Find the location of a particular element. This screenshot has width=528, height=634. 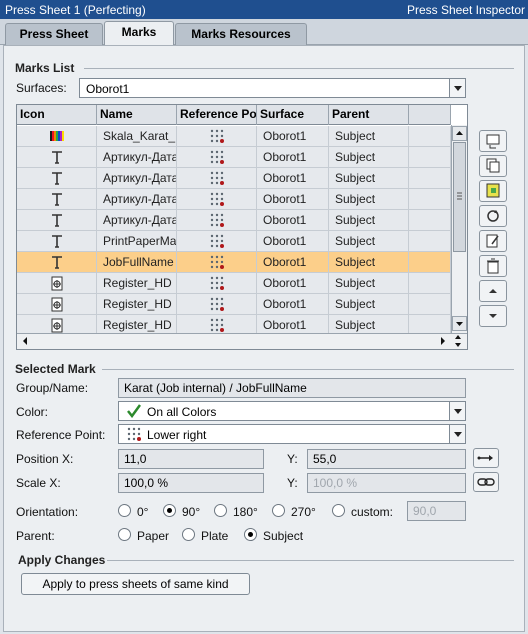

scale-link-button is located at coordinates (486, 482).